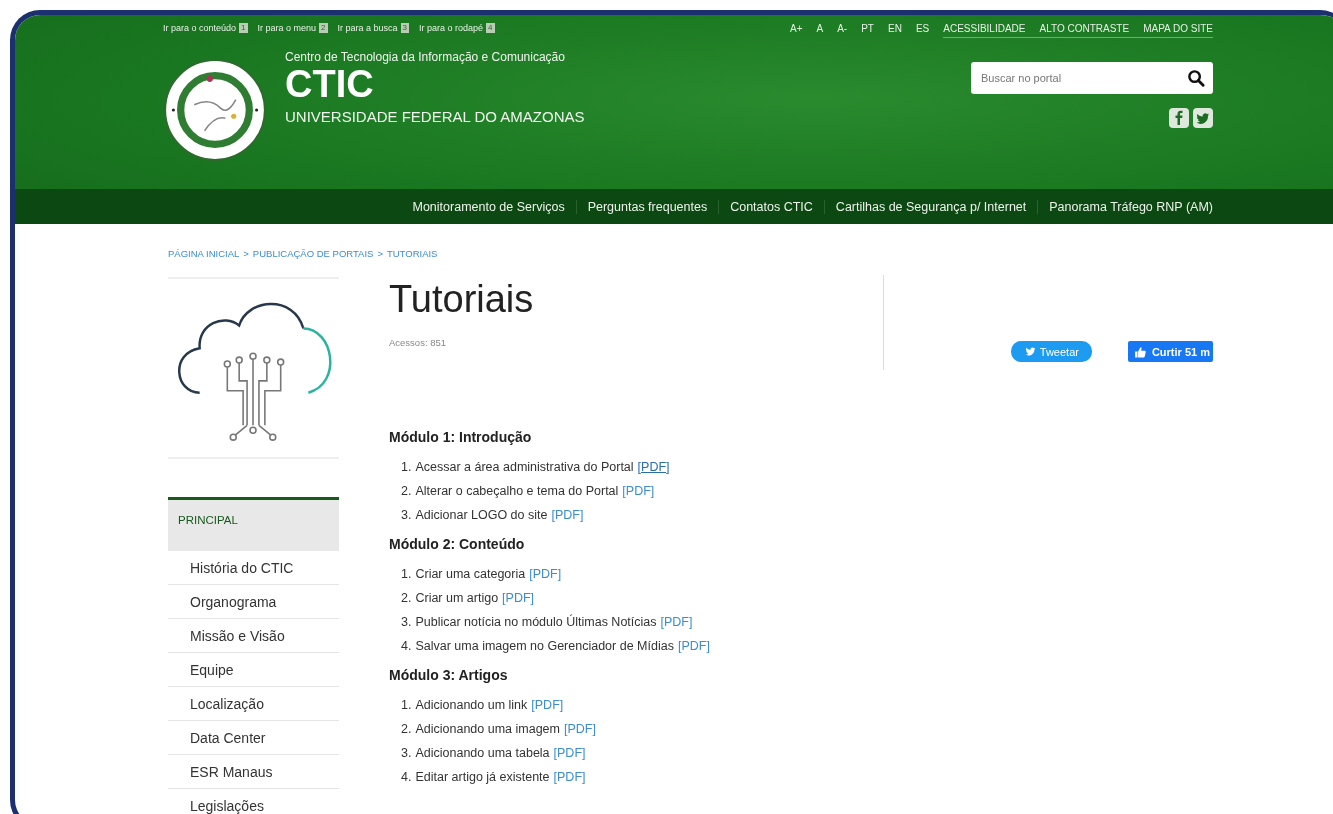  What do you see at coordinates (204, 253) in the screenshot?
I see `breadcrumb-link: PÁGINA INICIAL` at bounding box center [204, 253].